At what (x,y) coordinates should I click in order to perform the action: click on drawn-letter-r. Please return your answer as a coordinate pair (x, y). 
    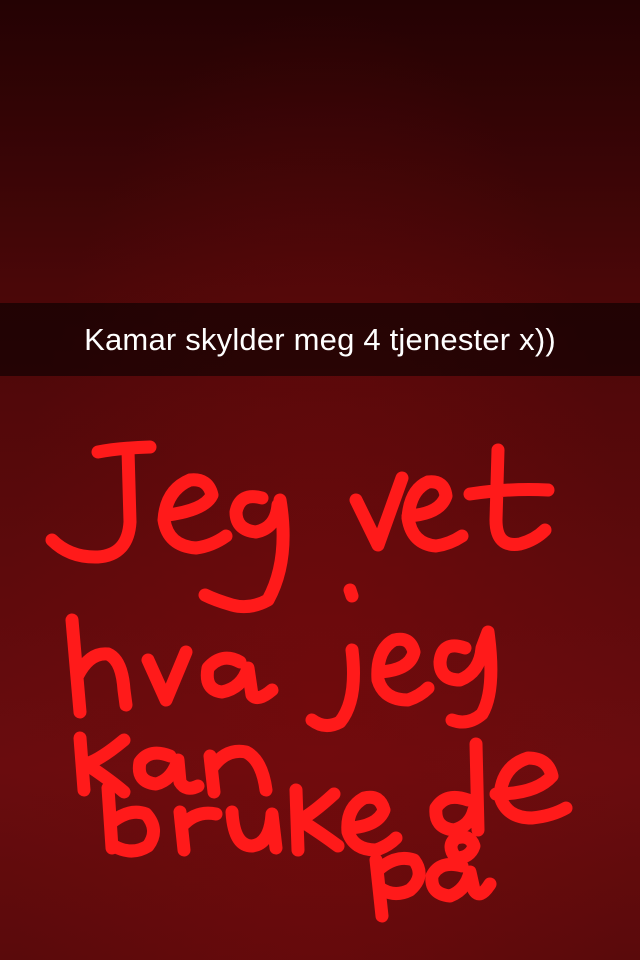
    Looking at the image, I should click on (198, 831).